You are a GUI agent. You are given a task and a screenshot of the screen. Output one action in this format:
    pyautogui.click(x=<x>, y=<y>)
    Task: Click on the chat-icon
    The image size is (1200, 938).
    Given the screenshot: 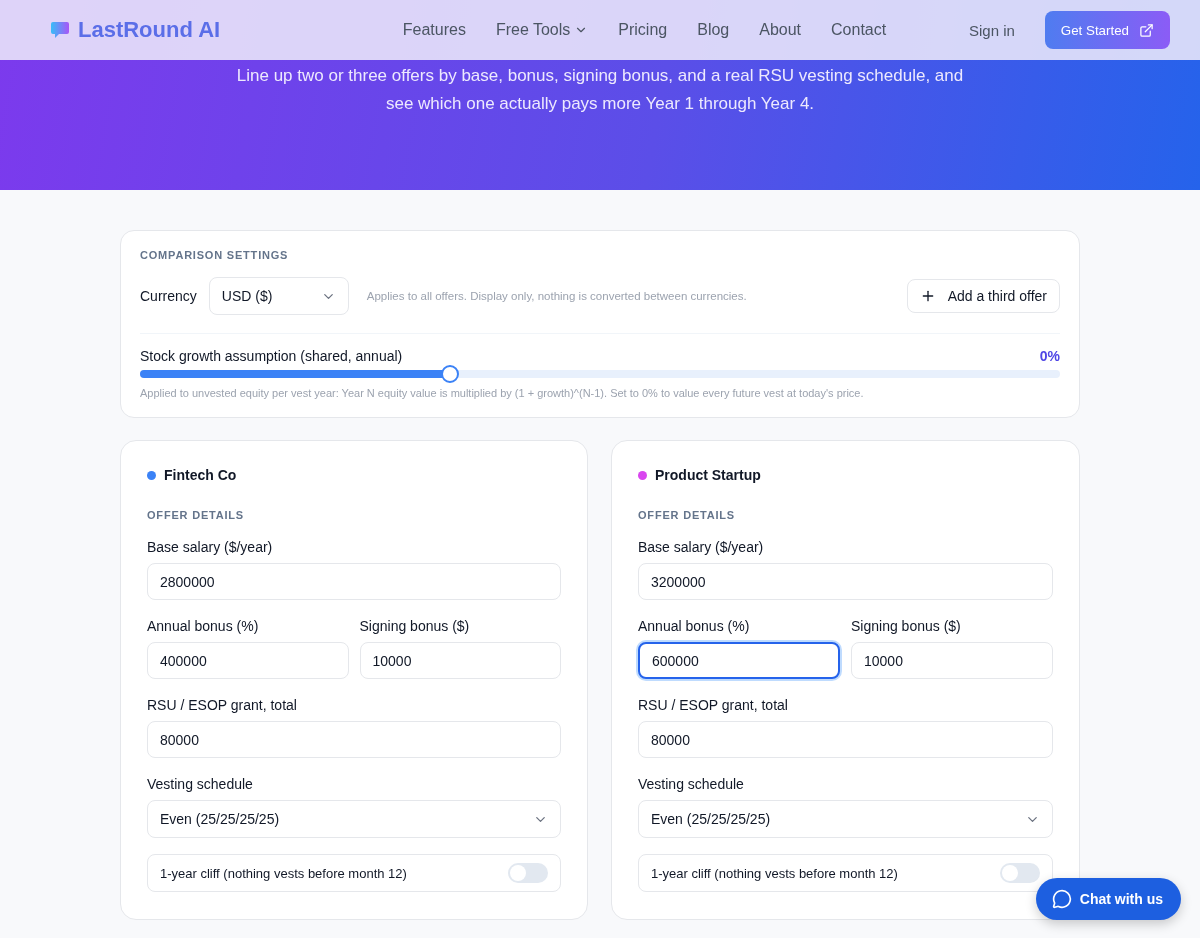 What is the action you would take?
    pyautogui.click(x=1061, y=899)
    